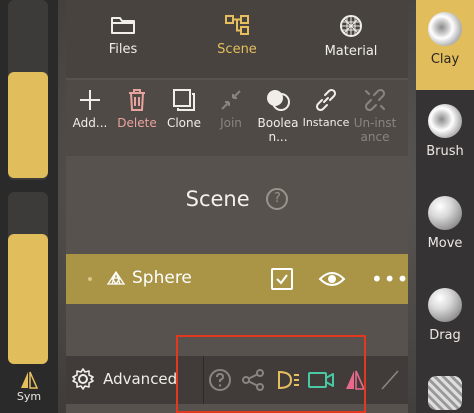  I want to click on tool-clay: Clay, so click(445, 45).